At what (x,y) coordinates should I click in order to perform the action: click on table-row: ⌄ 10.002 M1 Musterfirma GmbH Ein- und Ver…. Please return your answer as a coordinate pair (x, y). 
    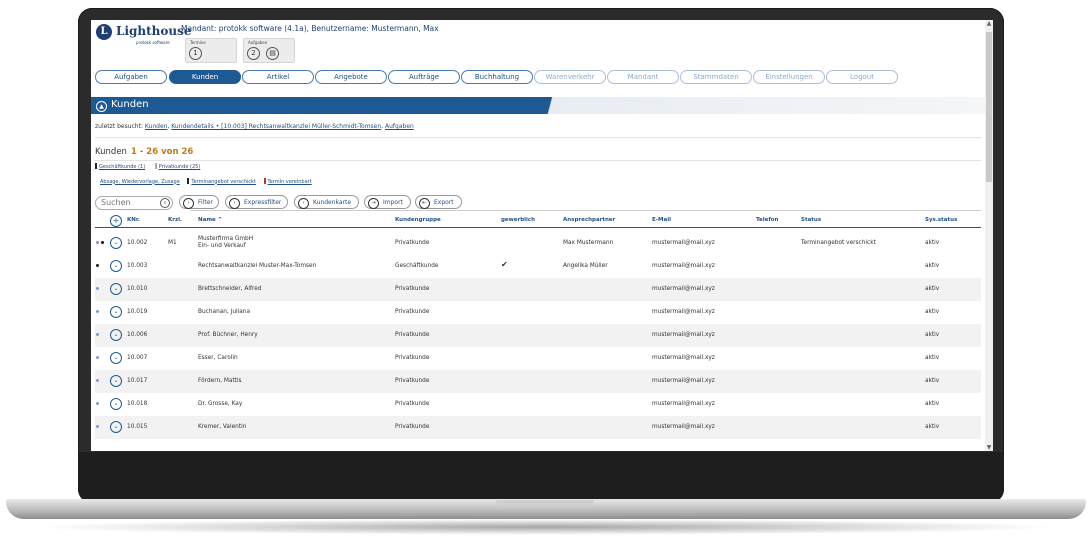
    Looking at the image, I should click on (538, 243).